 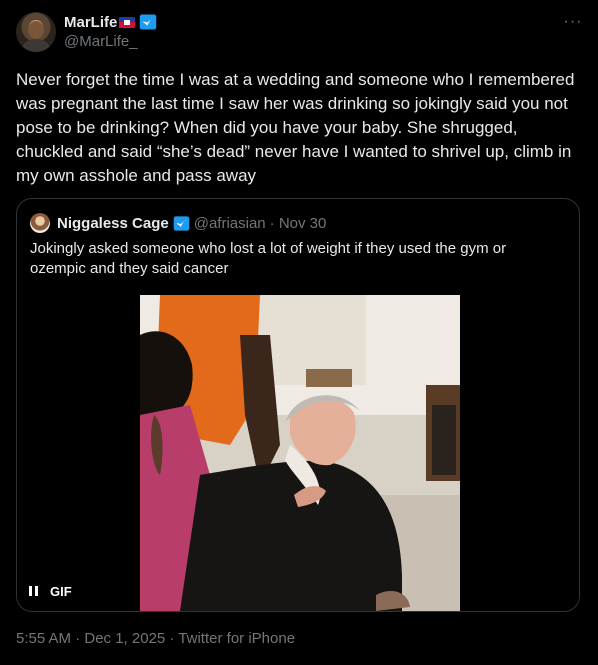 What do you see at coordinates (191, 223) in the screenshot?
I see `quoted-header: Niggaless Cage @afriasian · Nov 30` at bounding box center [191, 223].